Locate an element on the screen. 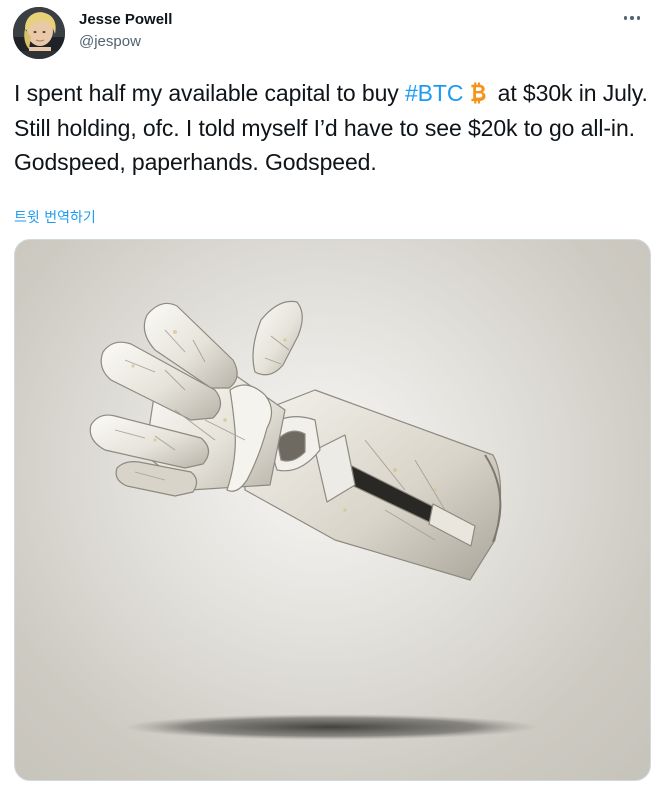  more-options-button is located at coordinates (632, 18).